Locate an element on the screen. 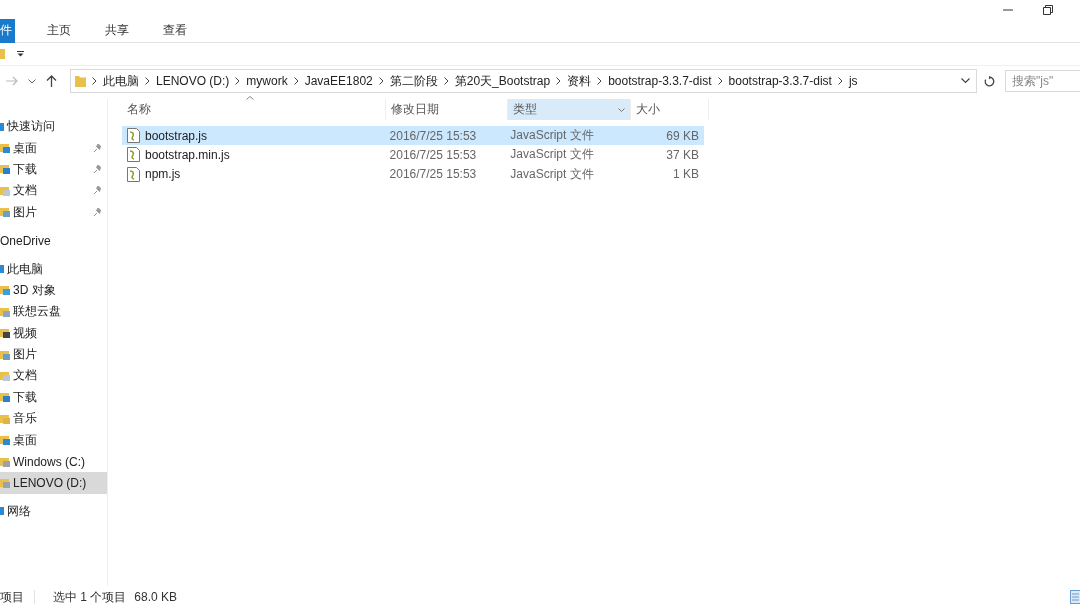 Image resolution: width=1080 pixels, height=608 pixels. ribbon-tab: 主页 is located at coordinates (59, 31).